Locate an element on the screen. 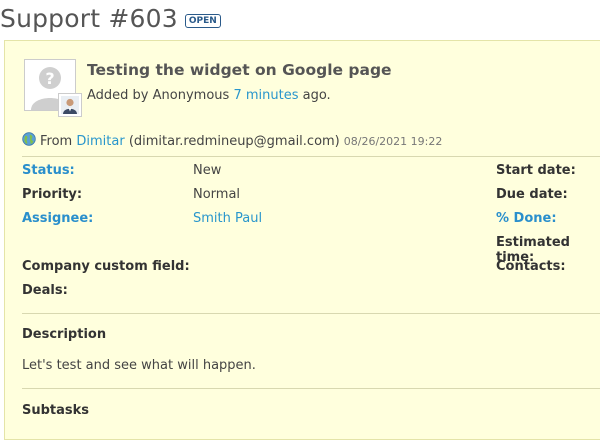 The image size is (600, 440). assignee-link: Smith Paul is located at coordinates (227, 218).